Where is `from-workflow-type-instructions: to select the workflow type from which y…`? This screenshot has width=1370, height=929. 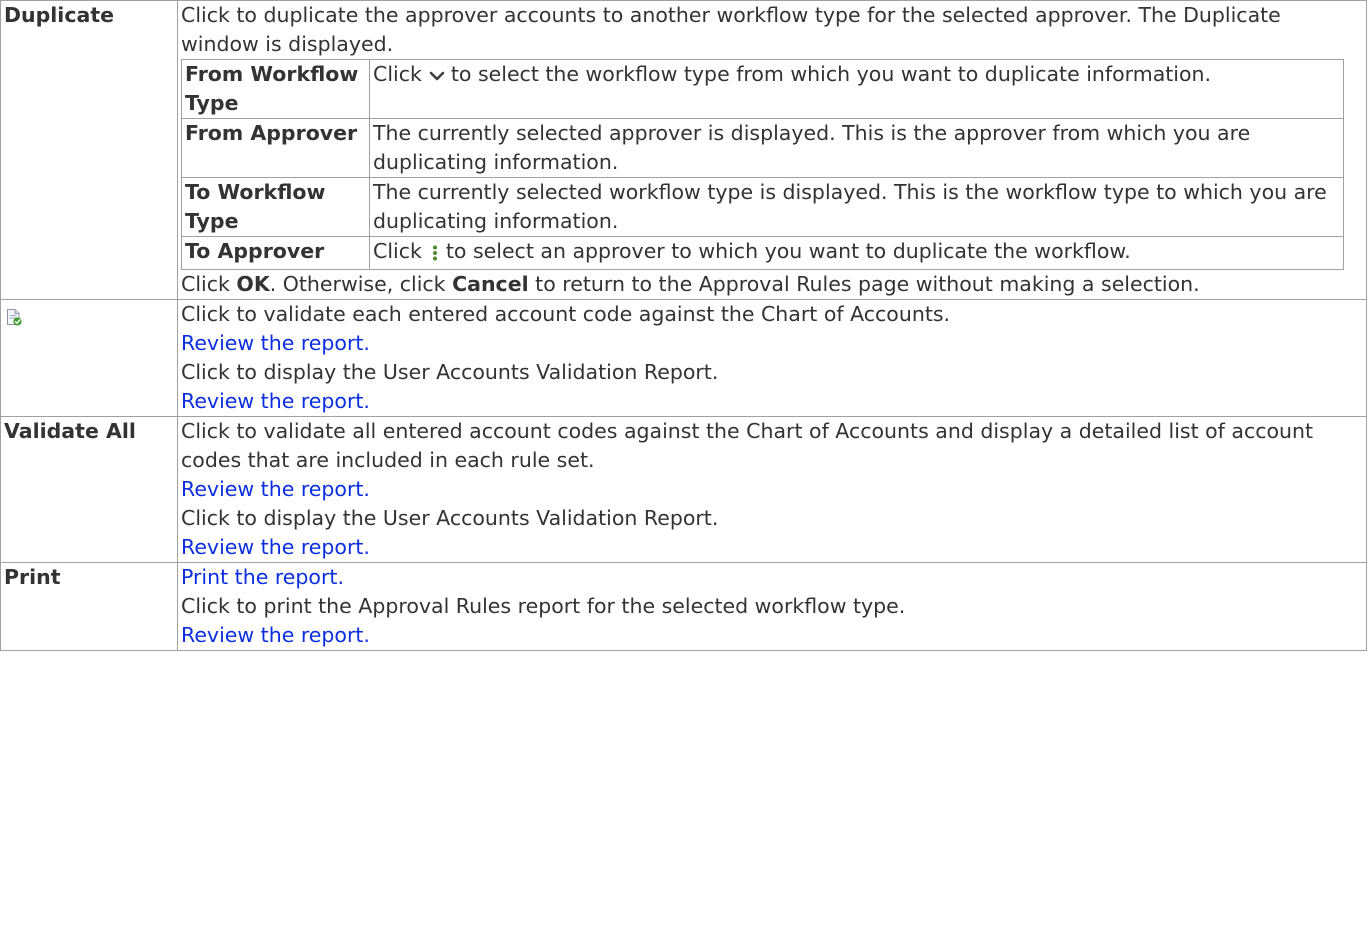
from-workflow-type-instructions: to select the workflow type from which y… is located at coordinates (831, 74).